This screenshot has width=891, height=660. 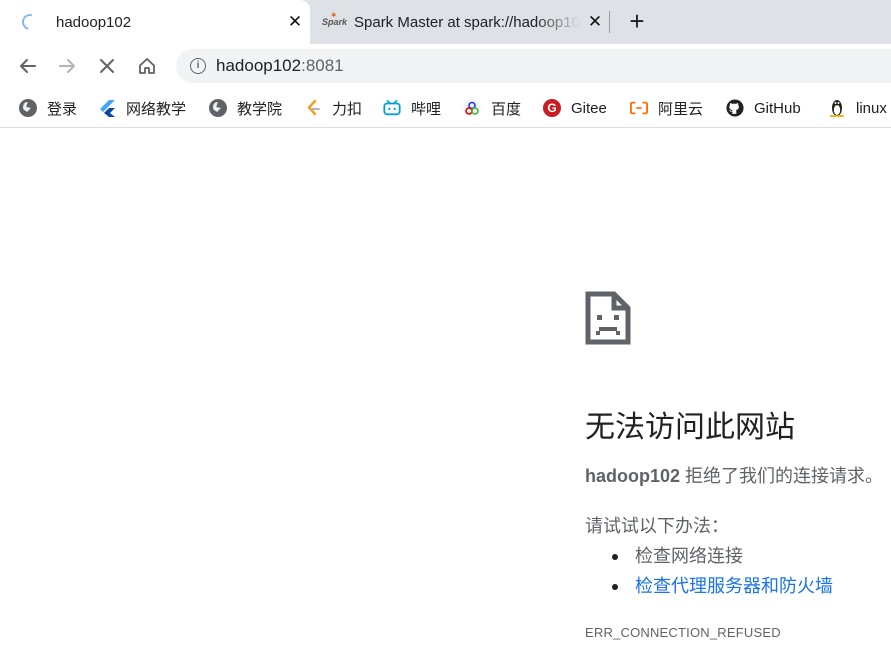 I want to click on arrow-left-icon, so click(x=28, y=66).